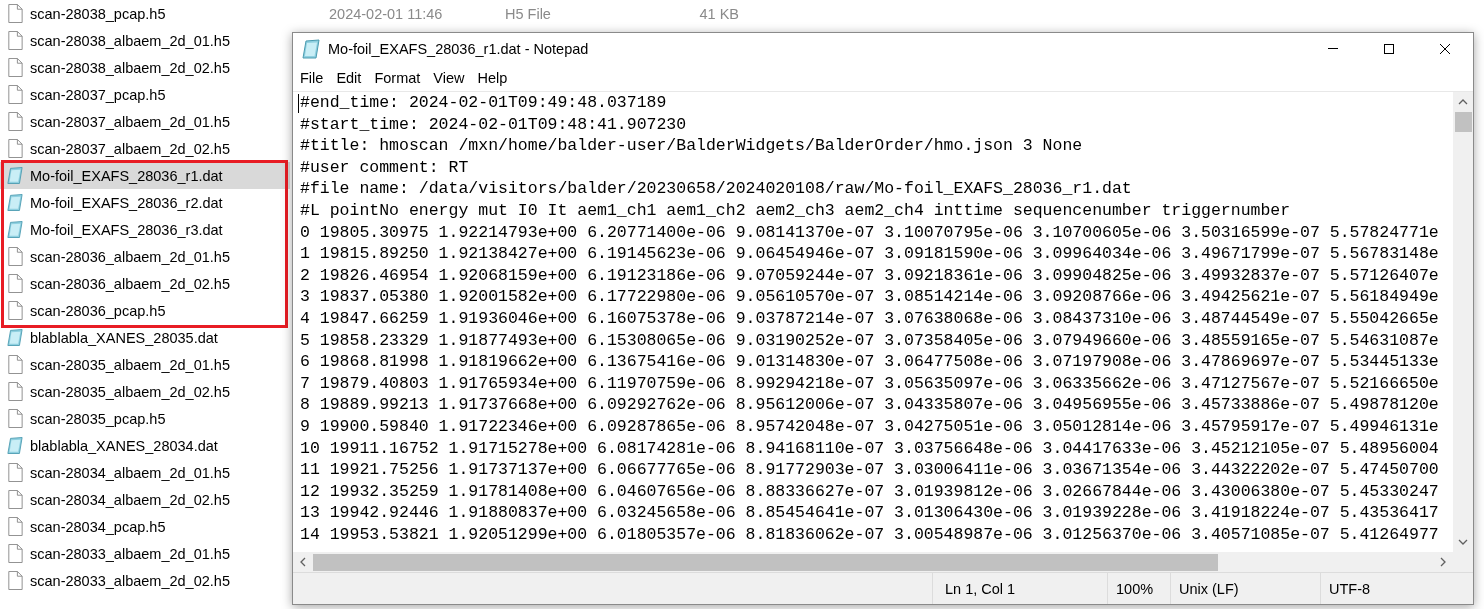  What do you see at coordinates (1443, 562) in the screenshot?
I see `scroll-right-icon` at bounding box center [1443, 562].